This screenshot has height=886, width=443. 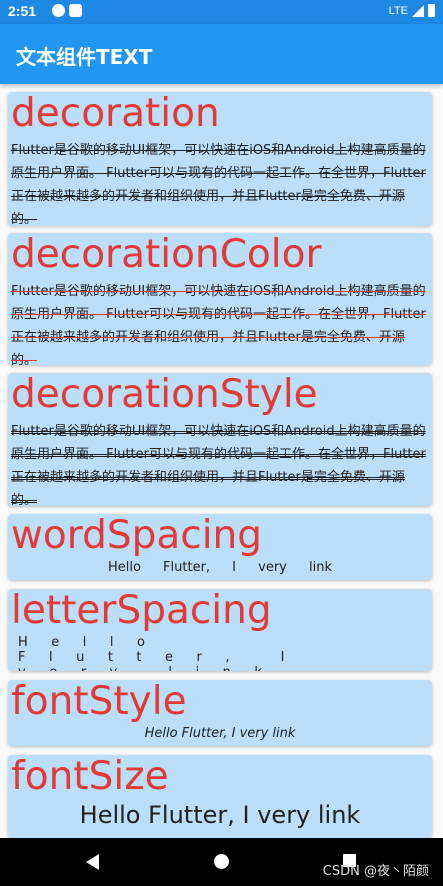 I want to click on letter-spacing-sample-text: Hello Flutter, I very link, so click(x=163, y=653).